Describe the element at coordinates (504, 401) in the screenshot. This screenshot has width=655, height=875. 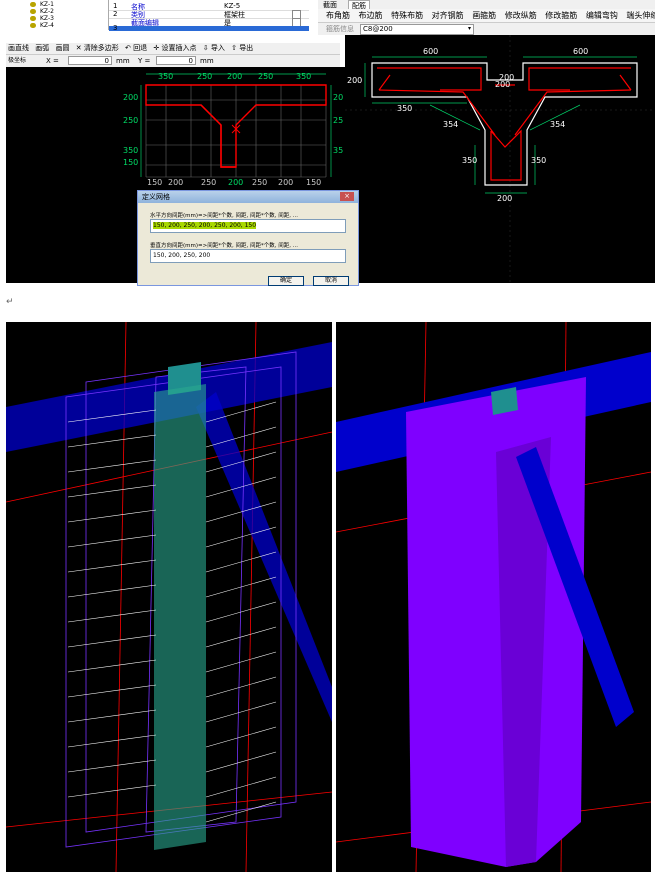
I see `stub` at that location.